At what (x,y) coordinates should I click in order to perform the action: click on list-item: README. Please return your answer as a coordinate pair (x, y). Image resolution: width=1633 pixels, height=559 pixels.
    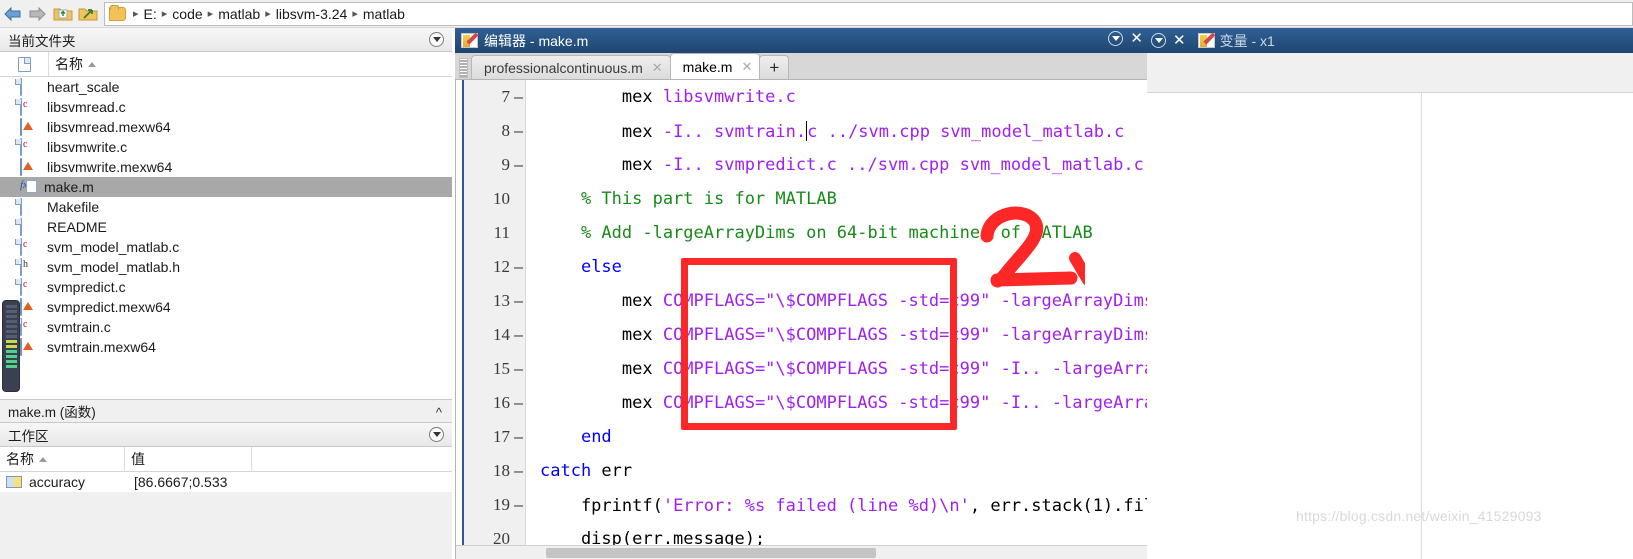
    Looking at the image, I should click on (226, 227).